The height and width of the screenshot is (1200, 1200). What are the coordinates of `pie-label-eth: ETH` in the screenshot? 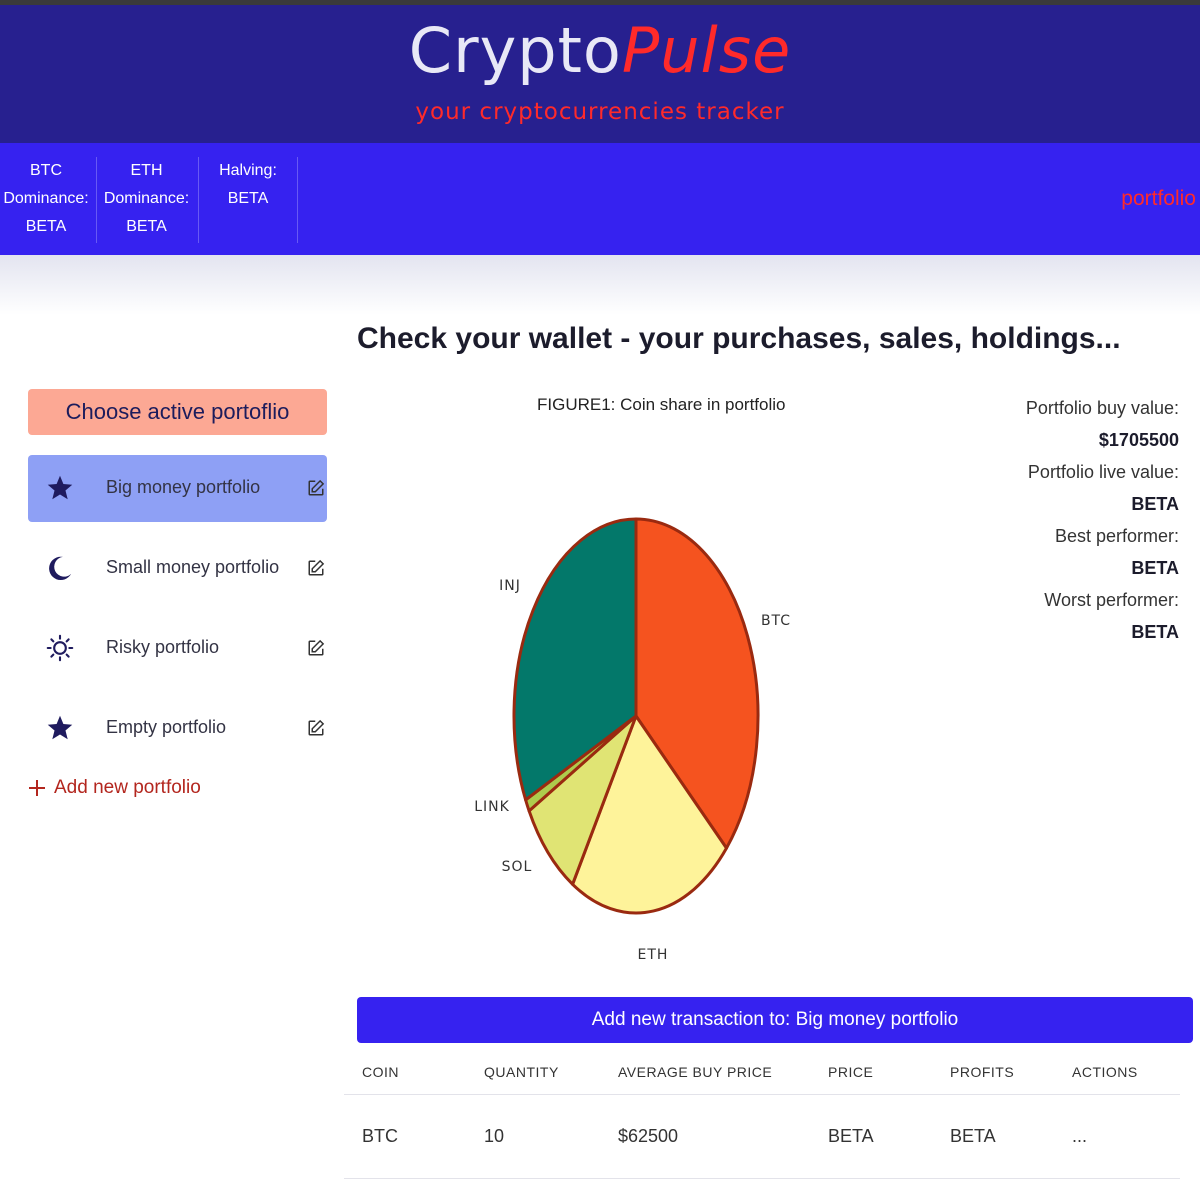 It's located at (653, 955).